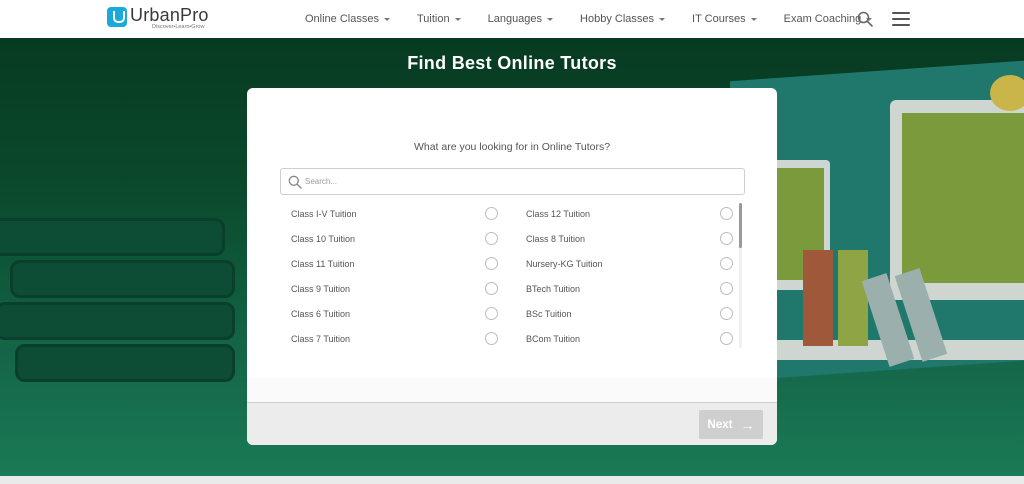 Image resolution: width=1024 pixels, height=484 pixels. What do you see at coordinates (625, 313) in the screenshot?
I see `option-bsc-tuition: BSc Tuition` at bounding box center [625, 313].